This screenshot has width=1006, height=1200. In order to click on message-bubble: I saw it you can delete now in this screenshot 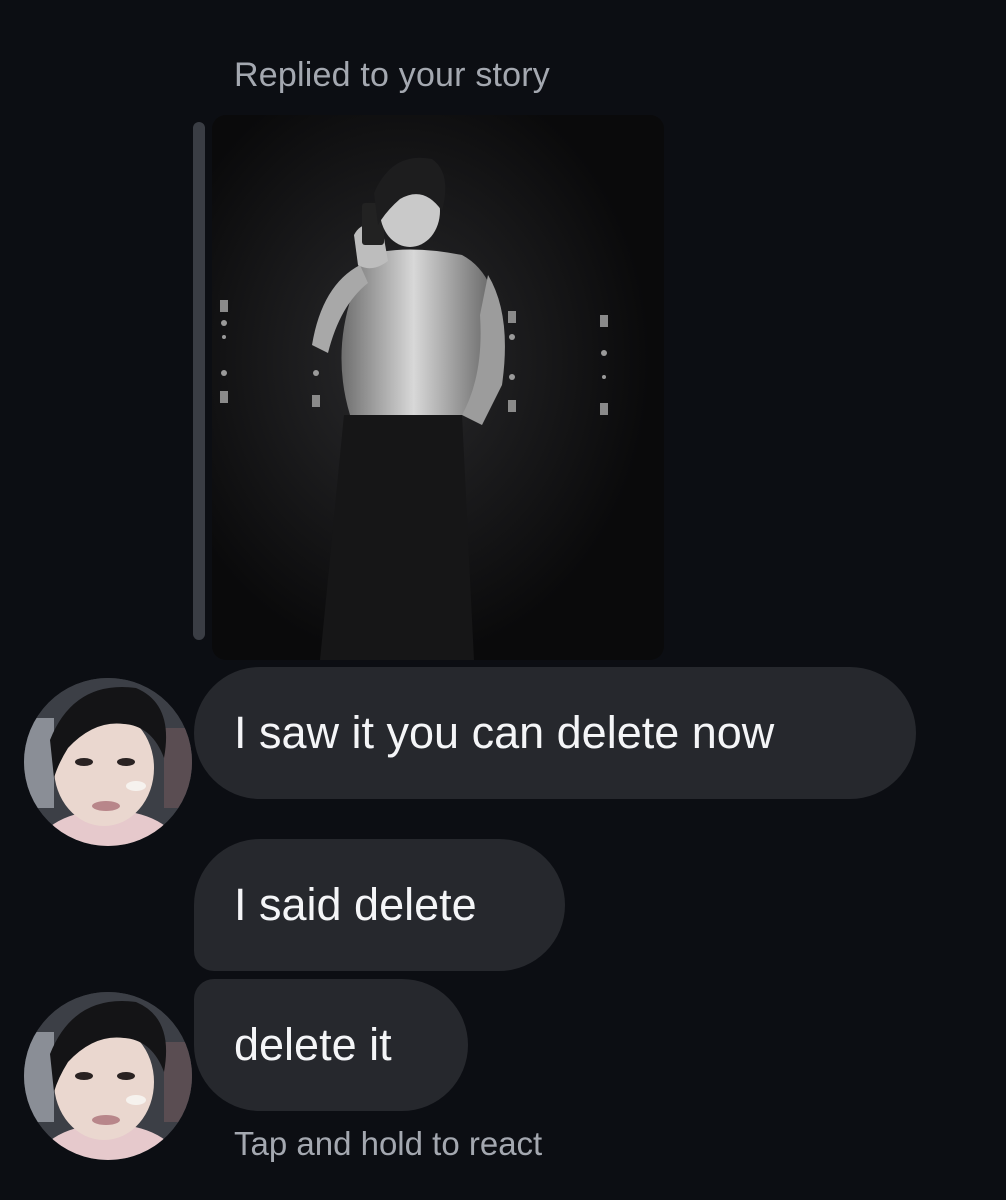, I will do `click(555, 733)`.